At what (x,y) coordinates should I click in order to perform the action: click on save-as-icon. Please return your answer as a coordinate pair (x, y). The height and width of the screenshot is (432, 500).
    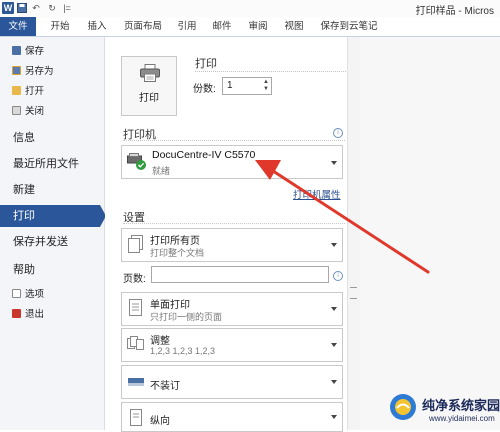
    Looking at the image, I should click on (16, 70).